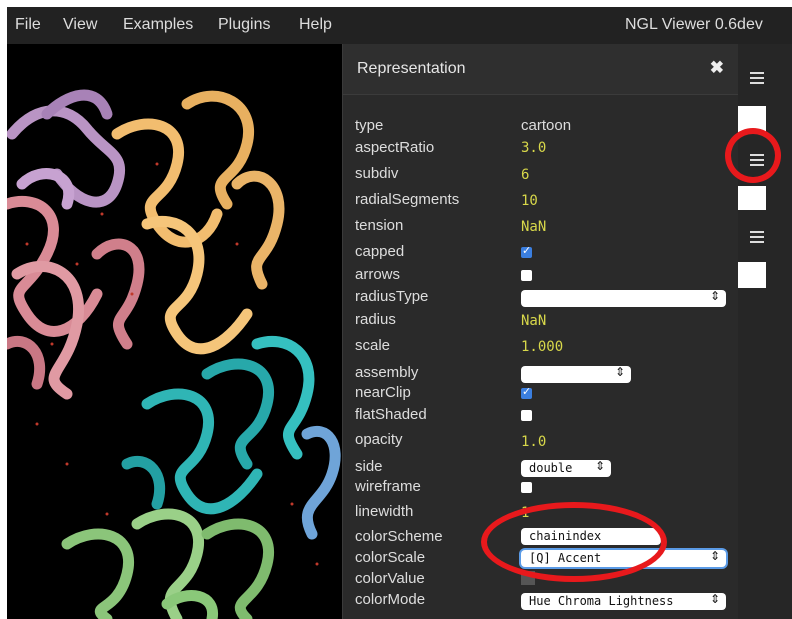  I want to click on prop-label-arrows: arrows, so click(378, 274).